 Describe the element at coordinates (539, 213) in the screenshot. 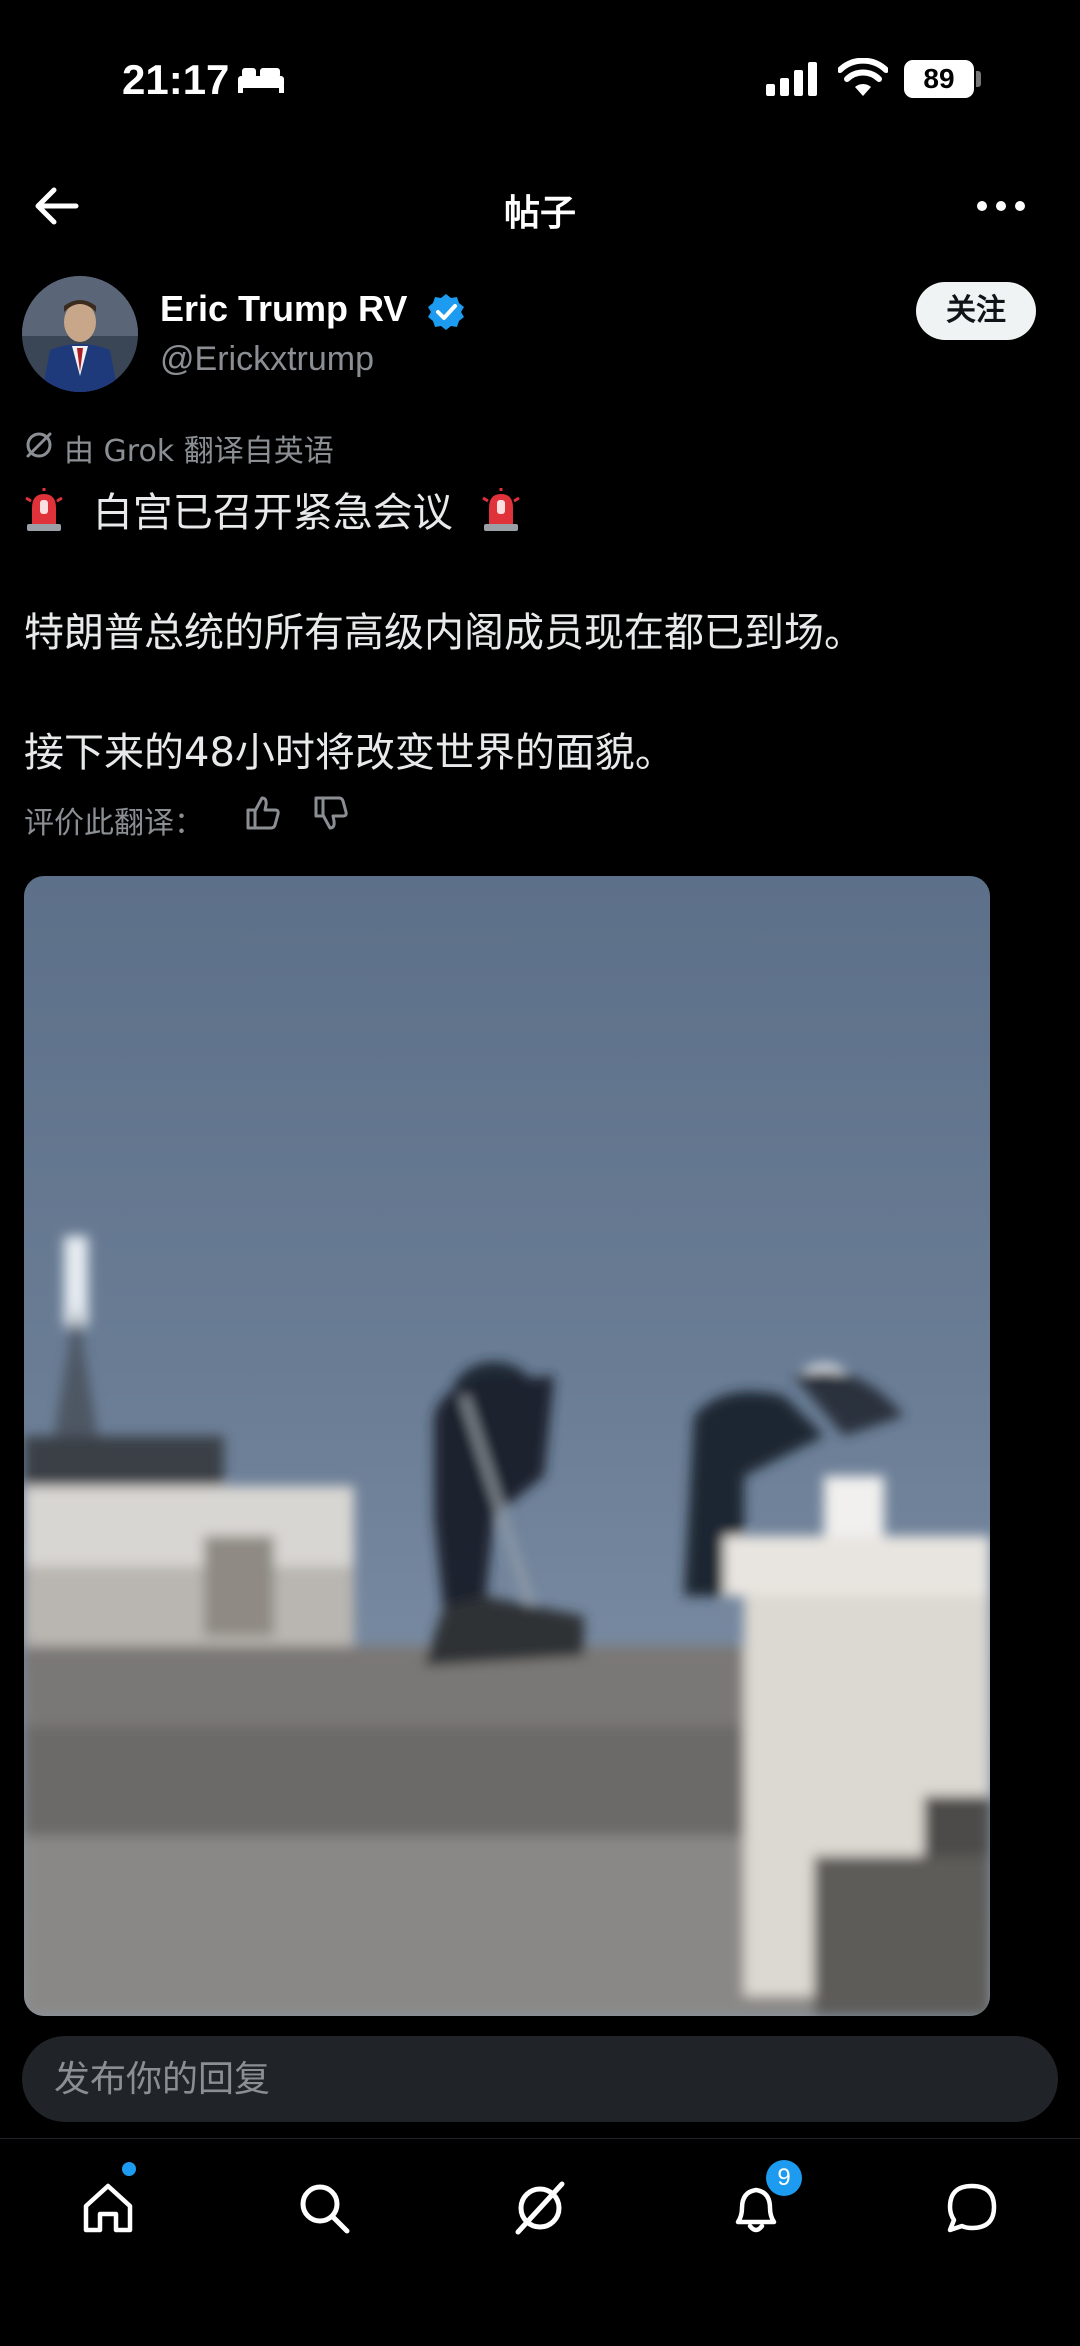

I see `page-title: 帖子` at that location.